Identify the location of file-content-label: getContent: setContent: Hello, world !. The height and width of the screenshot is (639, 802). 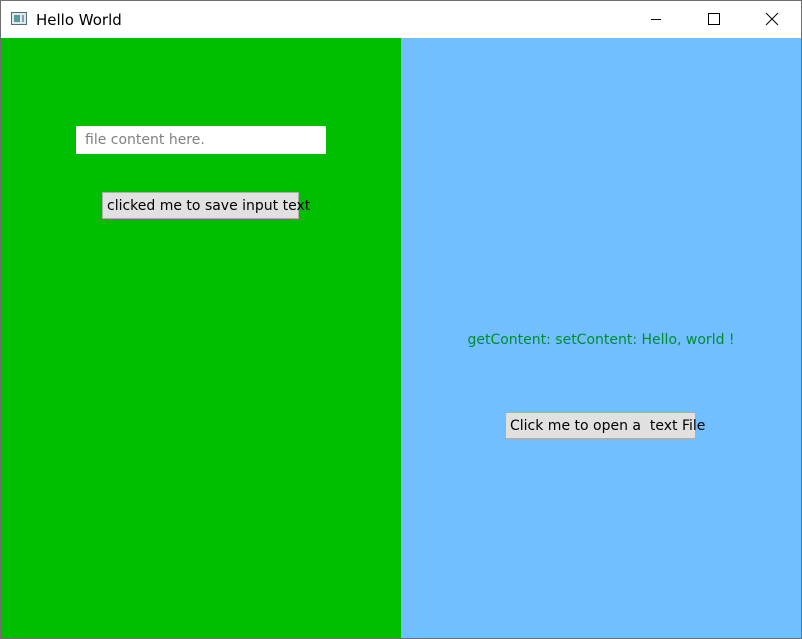
(601, 340).